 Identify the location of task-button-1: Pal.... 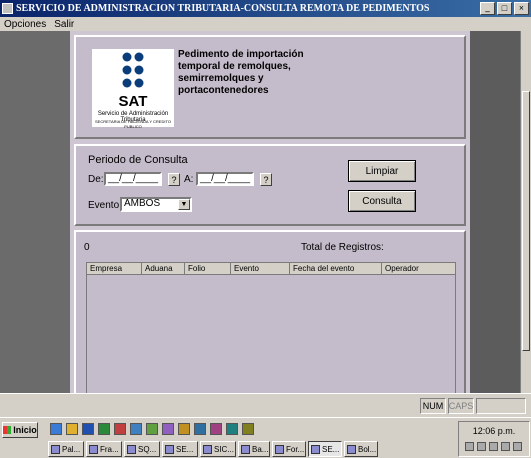
(66, 449).